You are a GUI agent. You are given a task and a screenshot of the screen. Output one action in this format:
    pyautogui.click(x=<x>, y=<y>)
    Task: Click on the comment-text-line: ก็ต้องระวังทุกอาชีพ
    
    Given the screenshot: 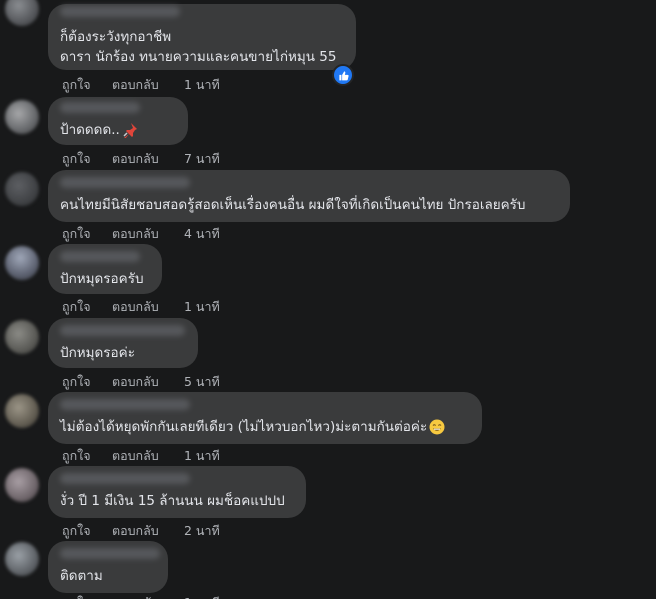 What is the action you would take?
    pyautogui.click(x=116, y=37)
    